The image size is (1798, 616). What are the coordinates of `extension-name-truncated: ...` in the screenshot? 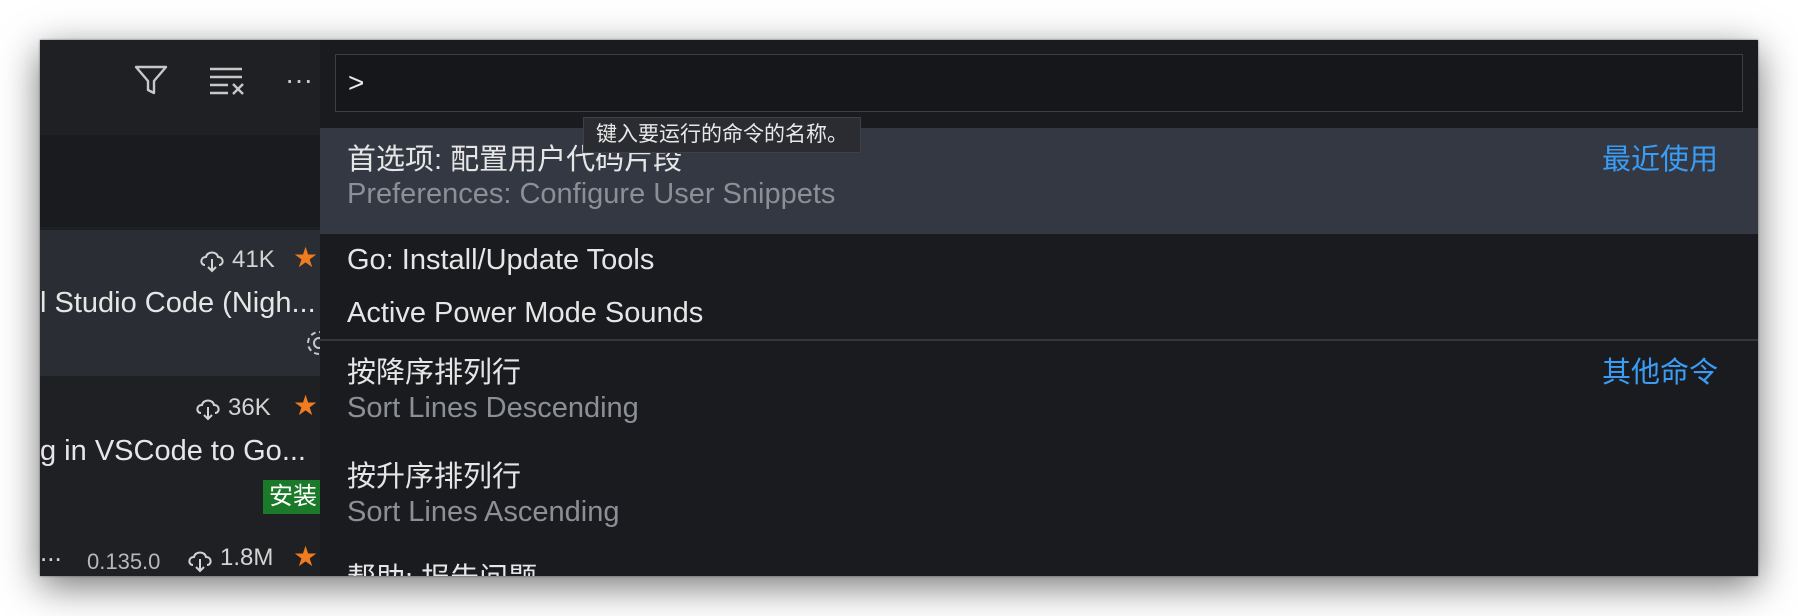 It's located at (51, 552).